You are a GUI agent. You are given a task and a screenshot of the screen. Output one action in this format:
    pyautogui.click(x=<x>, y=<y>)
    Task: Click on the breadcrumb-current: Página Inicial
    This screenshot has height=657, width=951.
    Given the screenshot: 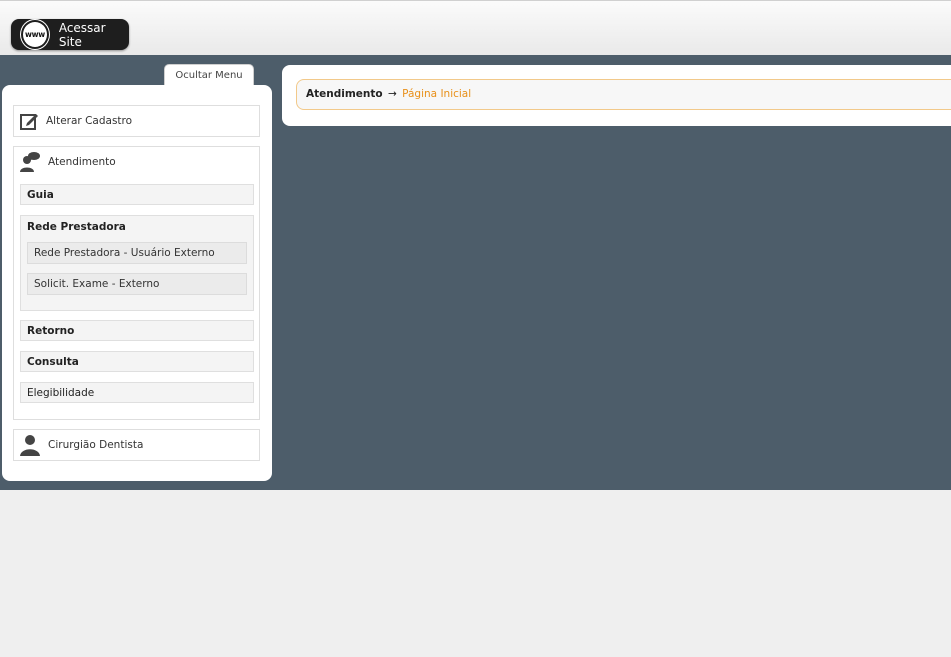 What is the action you would take?
    pyautogui.click(x=436, y=94)
    